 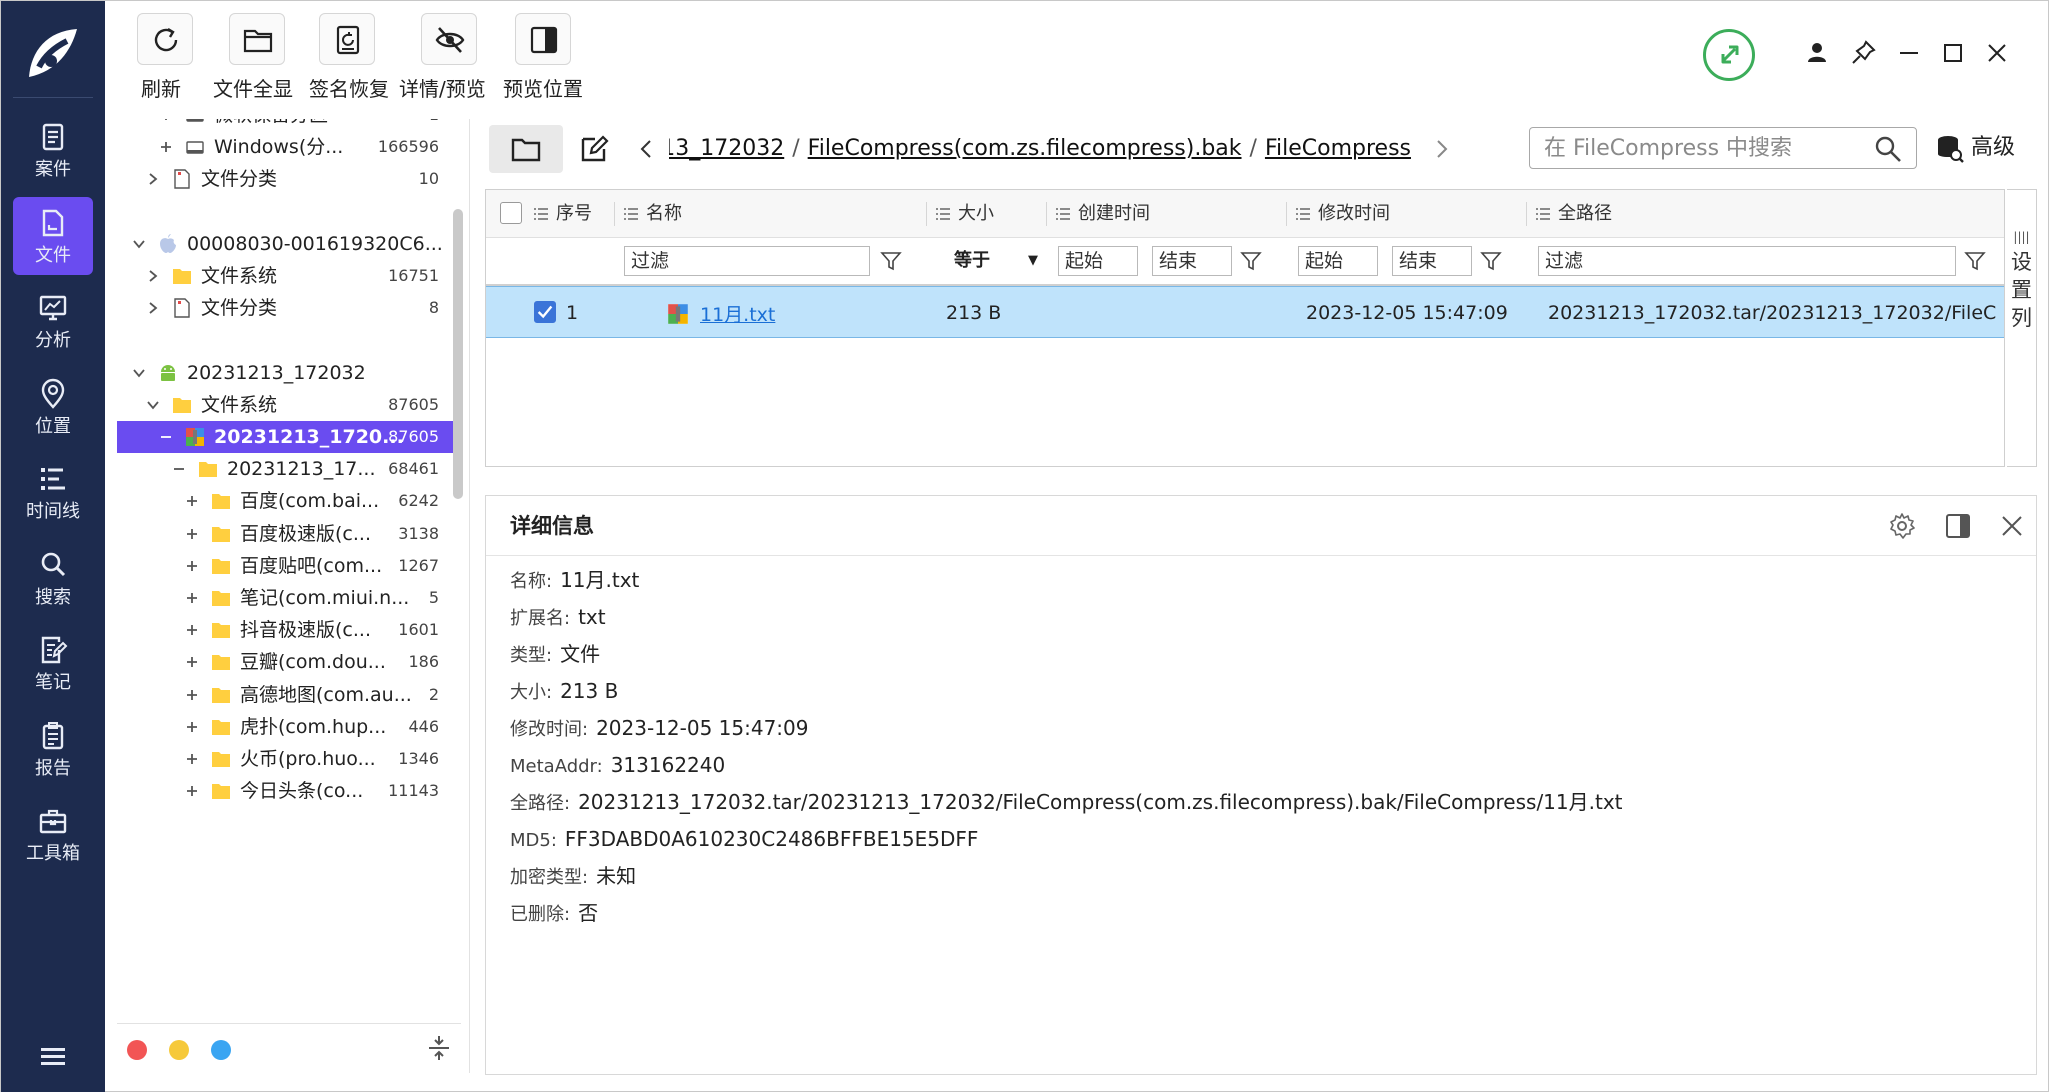 I want to click on modified-start-input: 起始, so click(x=1338, y=261).